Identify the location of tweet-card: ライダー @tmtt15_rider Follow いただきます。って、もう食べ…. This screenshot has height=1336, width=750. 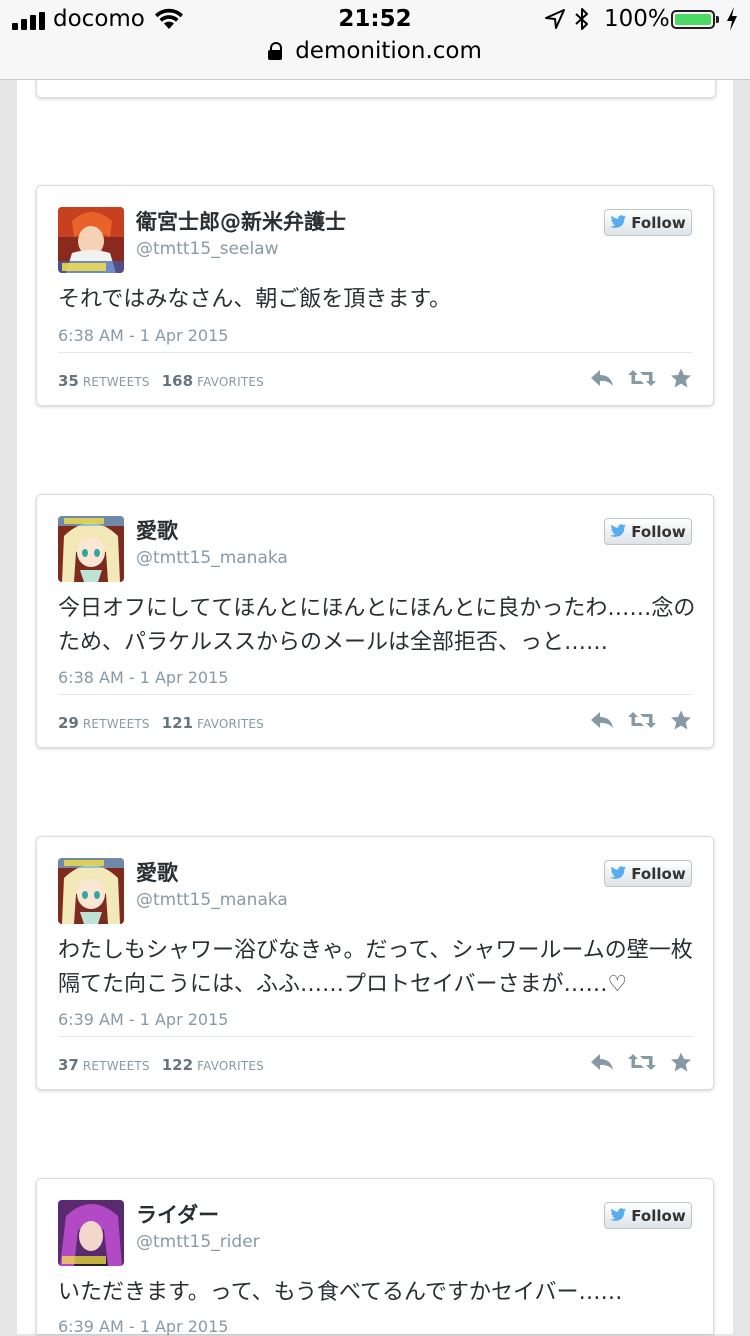
(375, 1257).